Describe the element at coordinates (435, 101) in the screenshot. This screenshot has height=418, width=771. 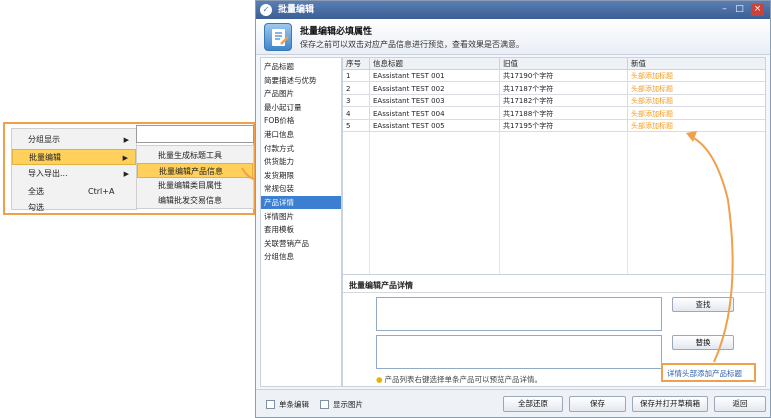
I see `table-cell: EAssistant TEST 003` at that location.